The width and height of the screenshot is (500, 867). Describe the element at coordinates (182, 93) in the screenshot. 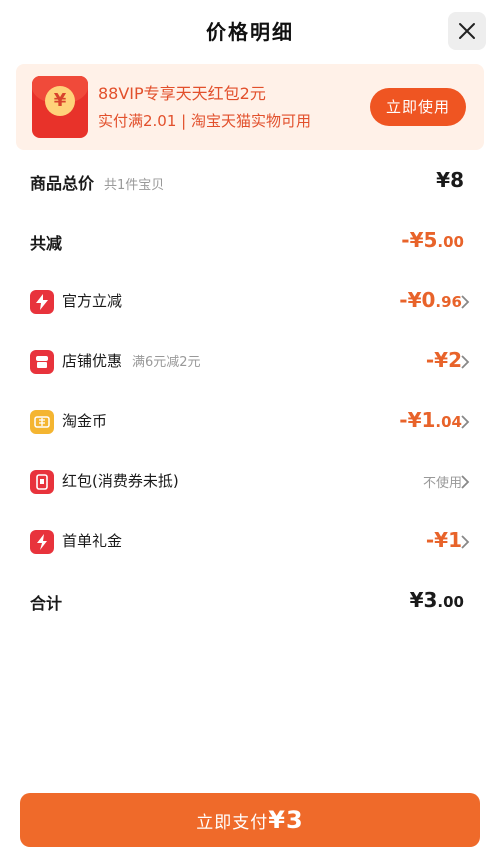

I see `promo-title: 88VIP专享天天红包2元` at that location.